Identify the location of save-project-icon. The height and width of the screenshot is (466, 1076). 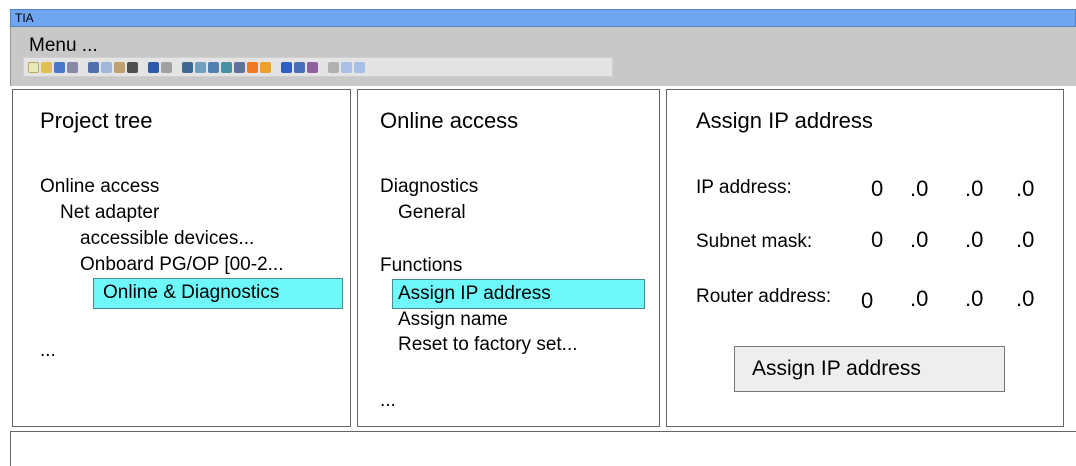
(59, 67).